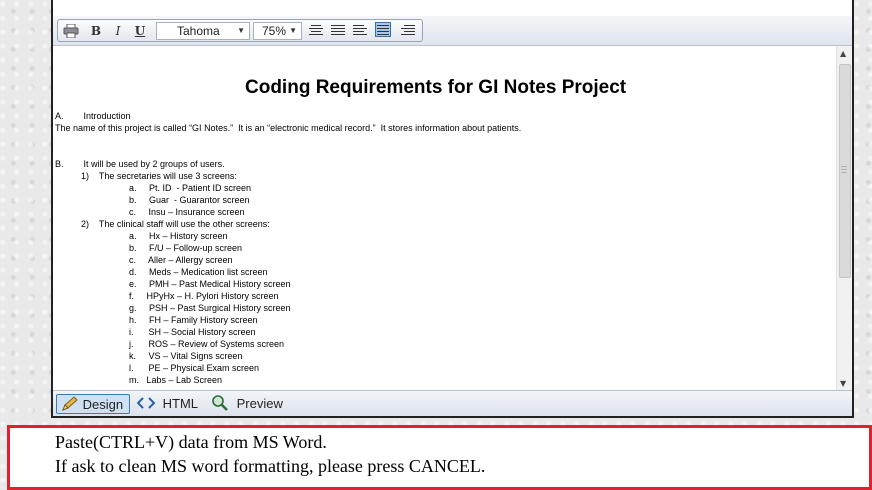 The width and height of the screenshot is (872, 490). Describe the element at coordinates (843, 53) in the screenshot. I see `scroll-up-arrow-icon: ▲` at that location.